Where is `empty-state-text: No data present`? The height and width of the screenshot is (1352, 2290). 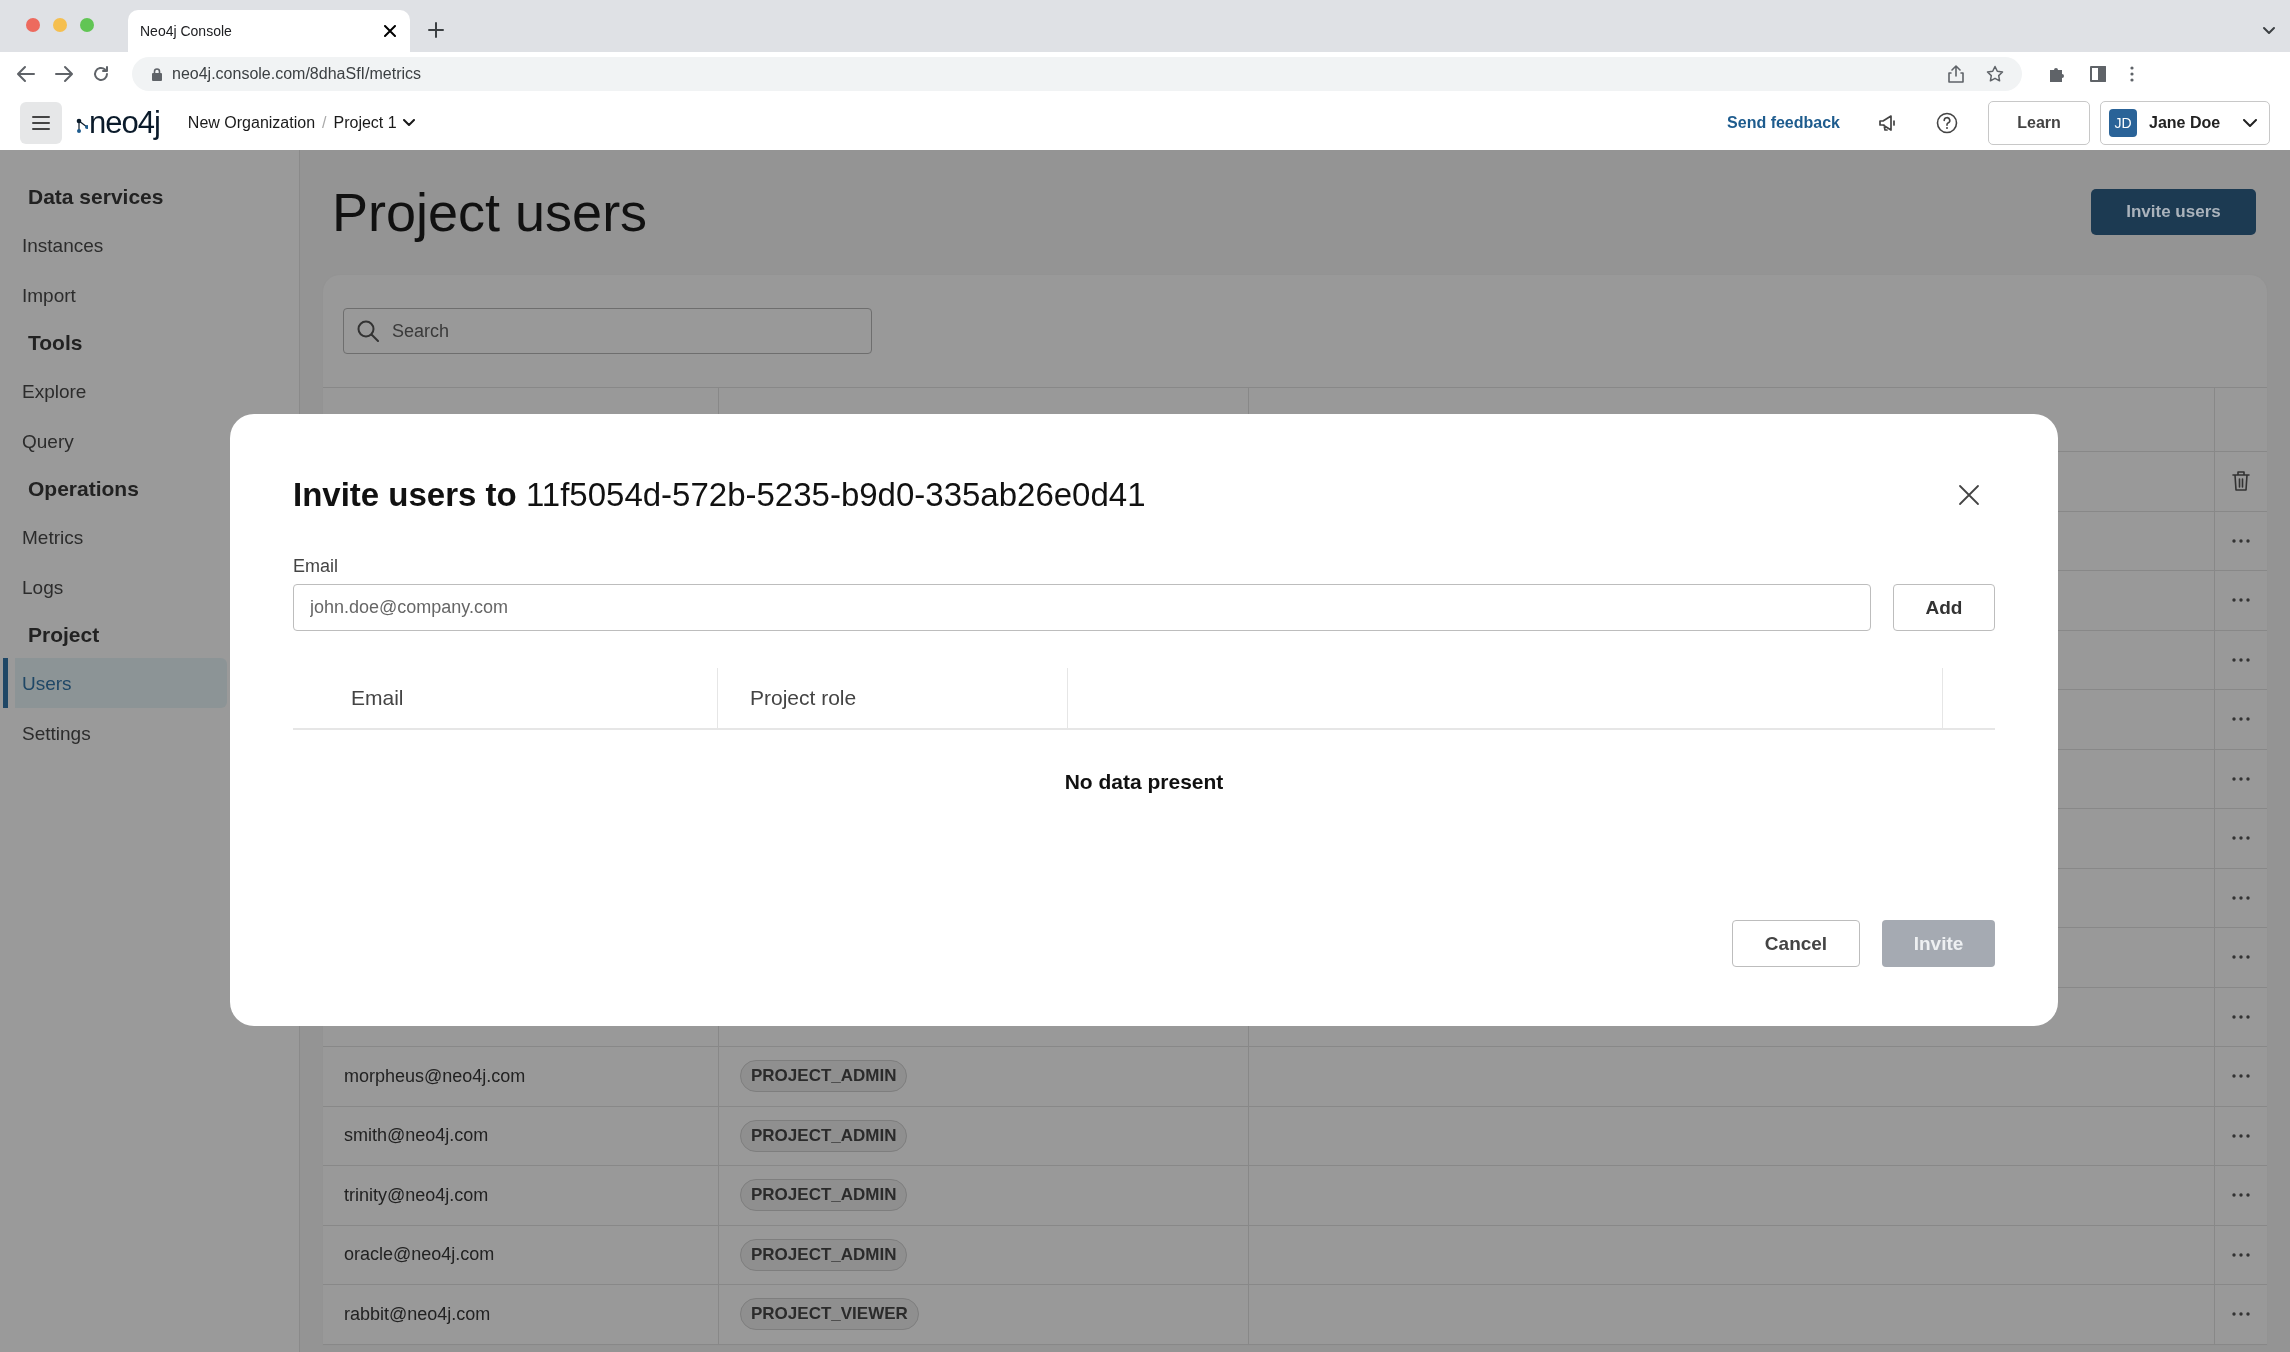
empty-state-text: No data present is located at coordinates (1144, 782).